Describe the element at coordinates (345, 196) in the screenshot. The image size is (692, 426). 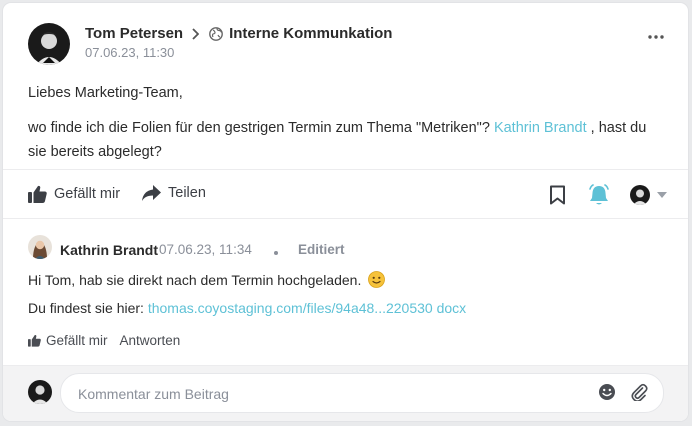
I see `post-actions: Gefällt mir Teilen` at that location.